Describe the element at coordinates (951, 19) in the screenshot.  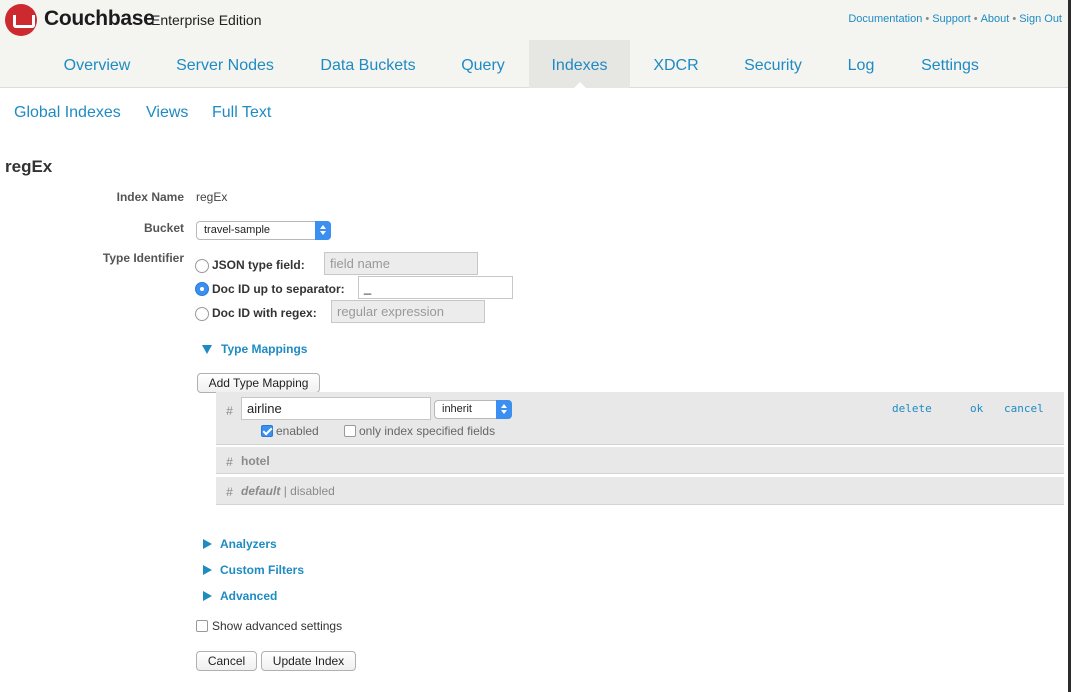
I see `support-link: Support` at that location.